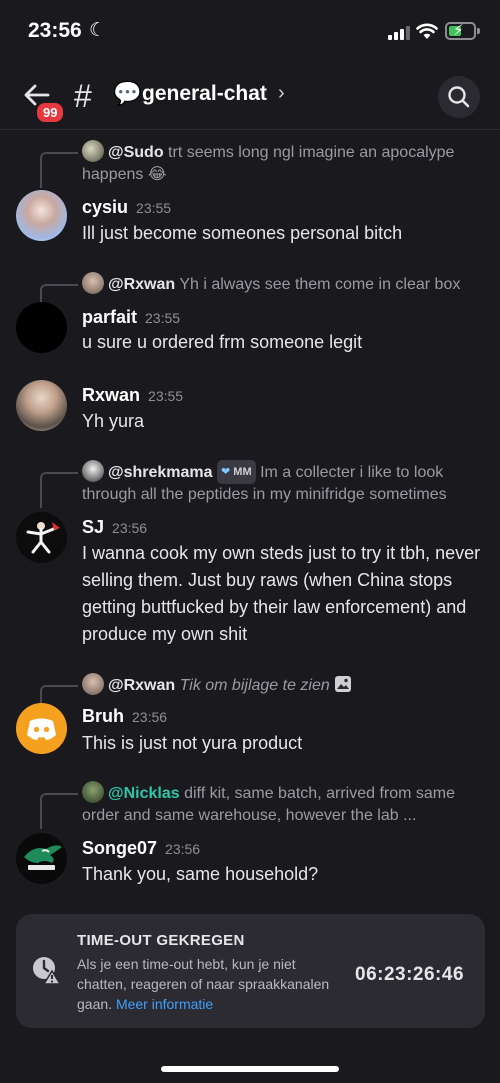 This screenshot has width=500, height=1083. Describe the element at coordinates (47, 971) in the screenshot. I see `clock-warning-icon` at that location.